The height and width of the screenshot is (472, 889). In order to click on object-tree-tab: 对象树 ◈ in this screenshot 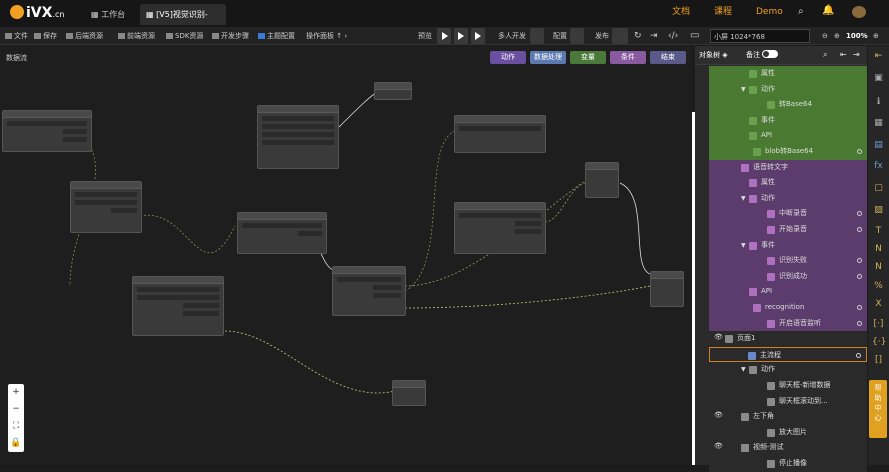, I will do `click(713, 55)`.